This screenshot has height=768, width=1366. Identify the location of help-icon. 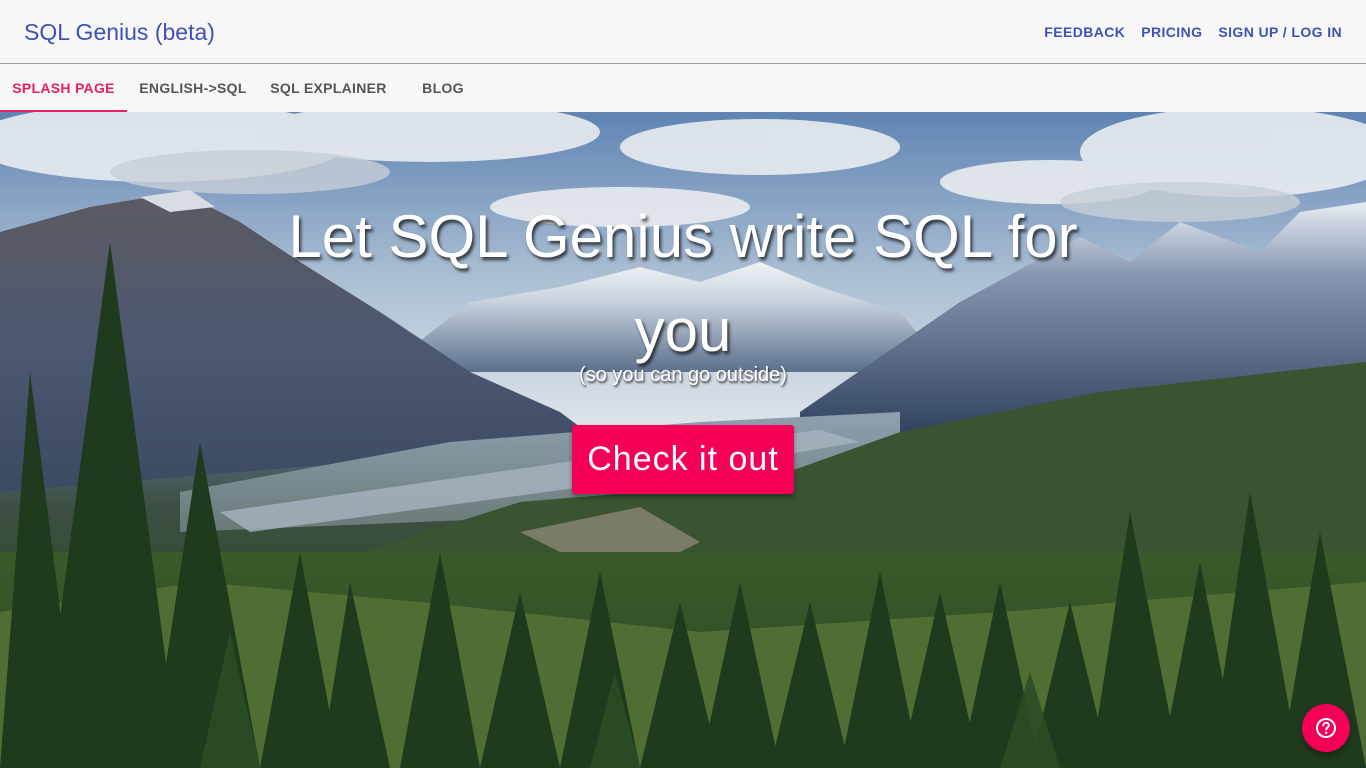
(1326, 728).